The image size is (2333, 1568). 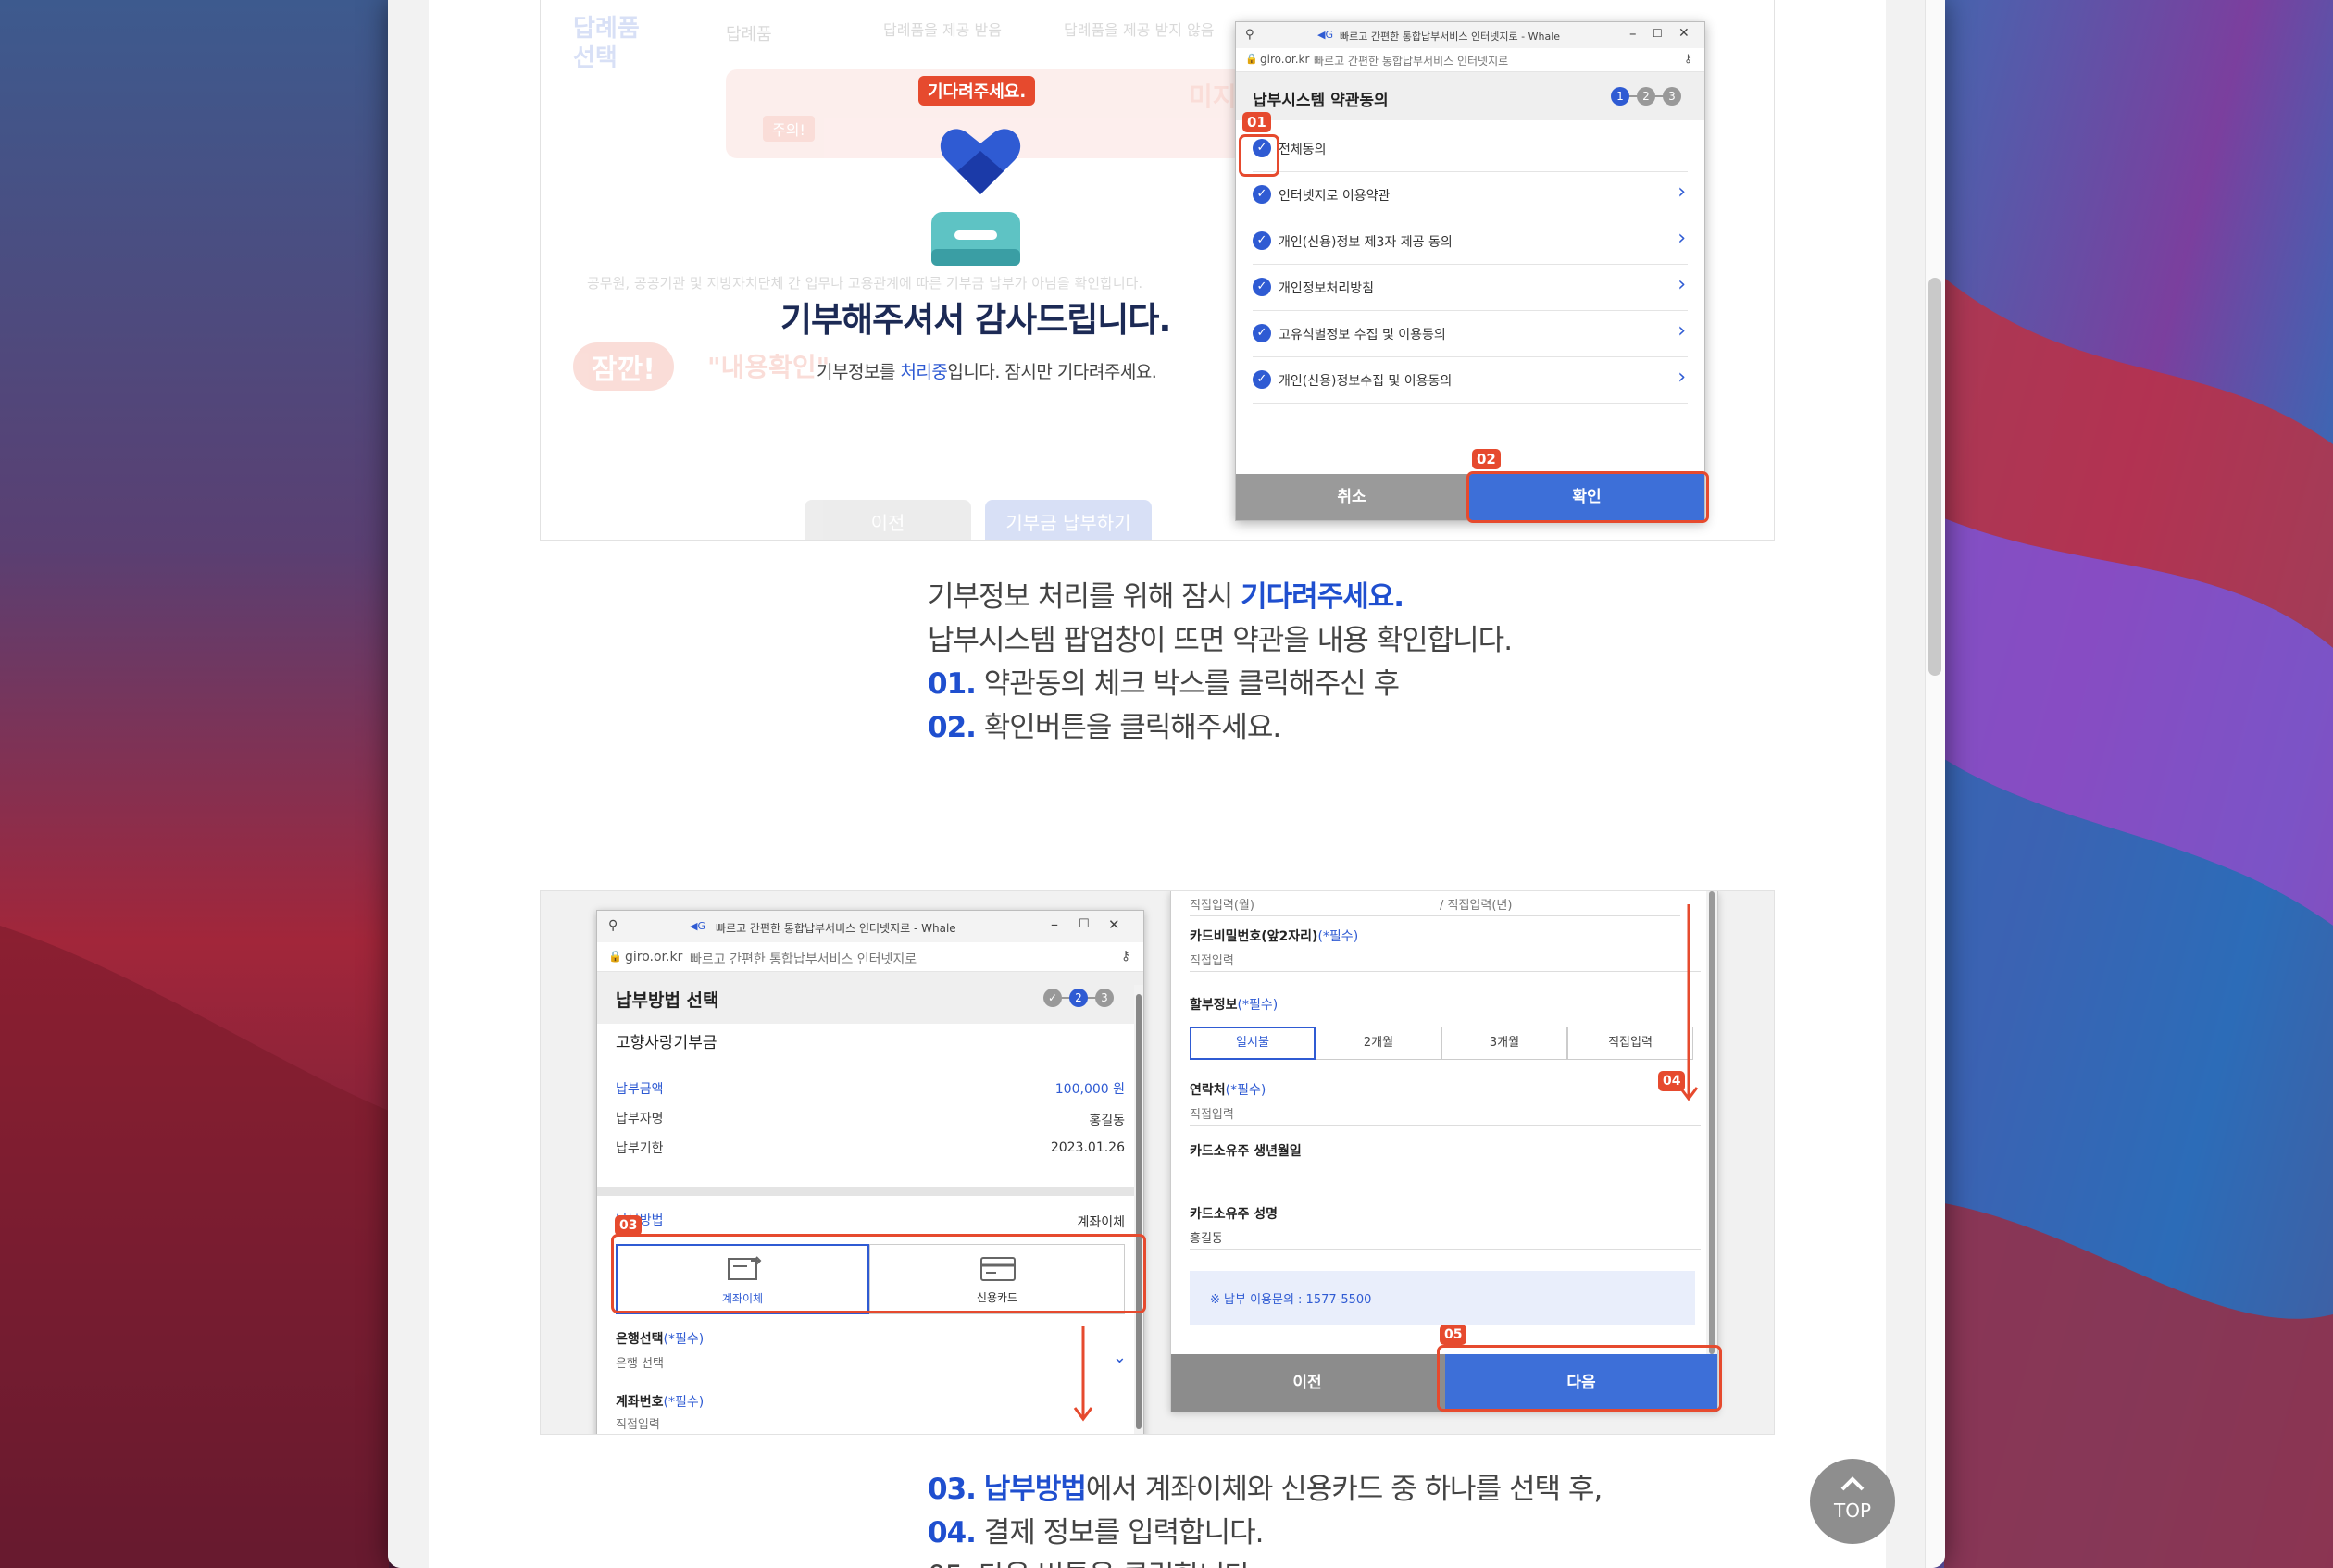 I want to click on organization-name: 고향사랑기부금, so click(x=666, y=1043).